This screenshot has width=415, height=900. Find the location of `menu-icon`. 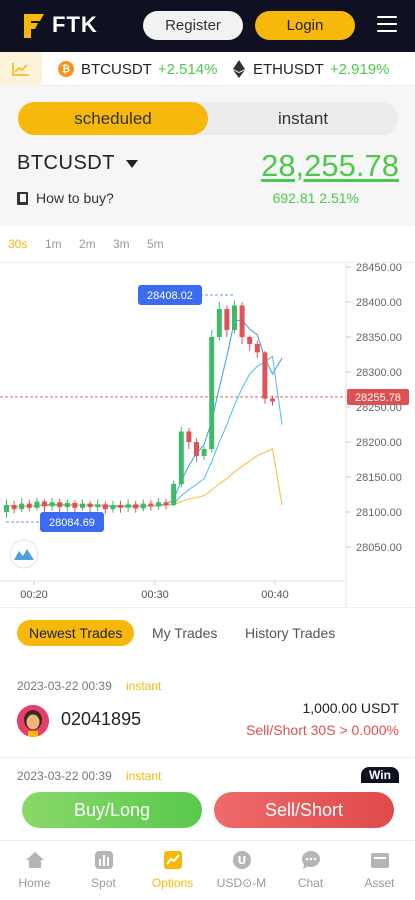

menu-icon is located at coordinates (387, 25).